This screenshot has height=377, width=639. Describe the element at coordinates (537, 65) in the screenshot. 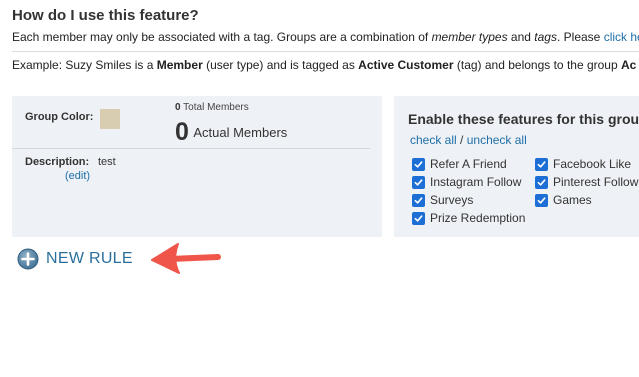

I see `example-text-part: (tag) and belongs to the group` at that location.